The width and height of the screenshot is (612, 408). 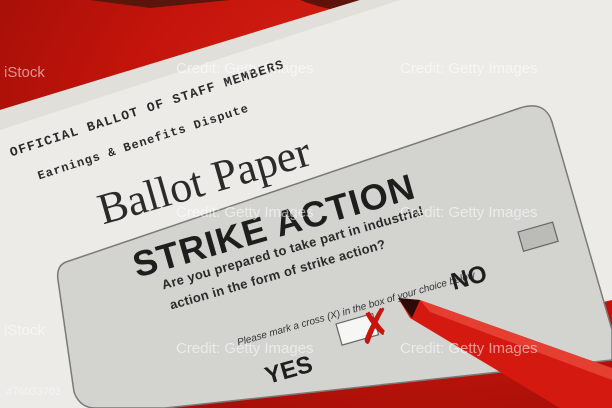 What do you see at coordinates (34, 392) in the screenshot?
I see `stock-image-id: 476033703` at bounding box center [34, 392].